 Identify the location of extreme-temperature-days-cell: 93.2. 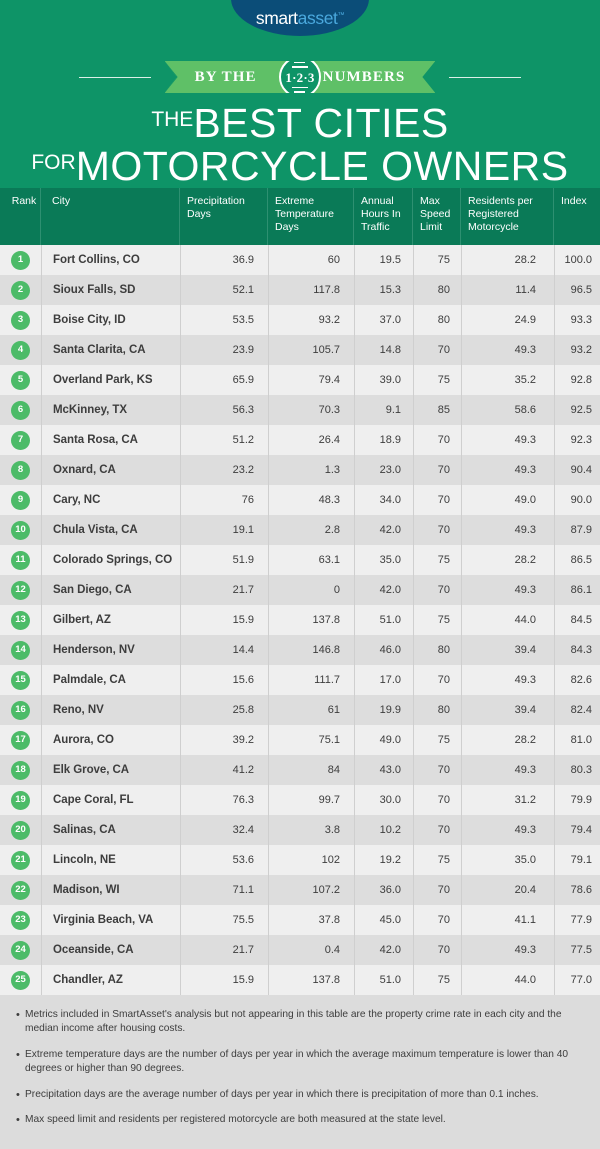
(311, 320).